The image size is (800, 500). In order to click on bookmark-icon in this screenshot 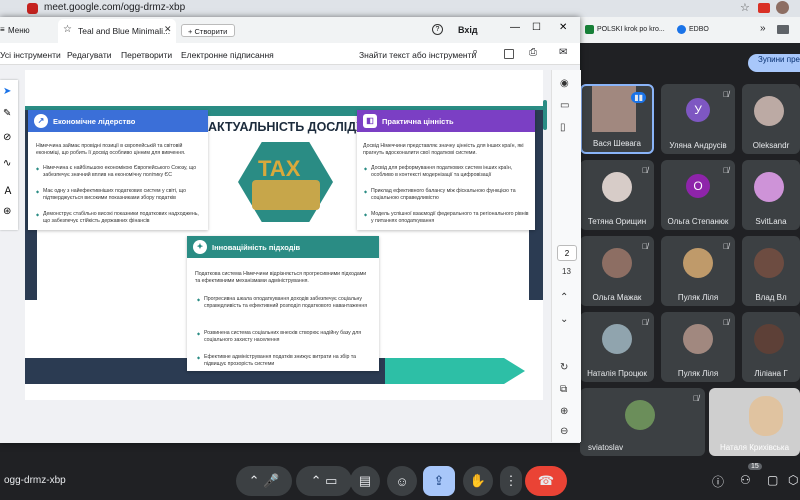, I will do `click(589, 29)`.